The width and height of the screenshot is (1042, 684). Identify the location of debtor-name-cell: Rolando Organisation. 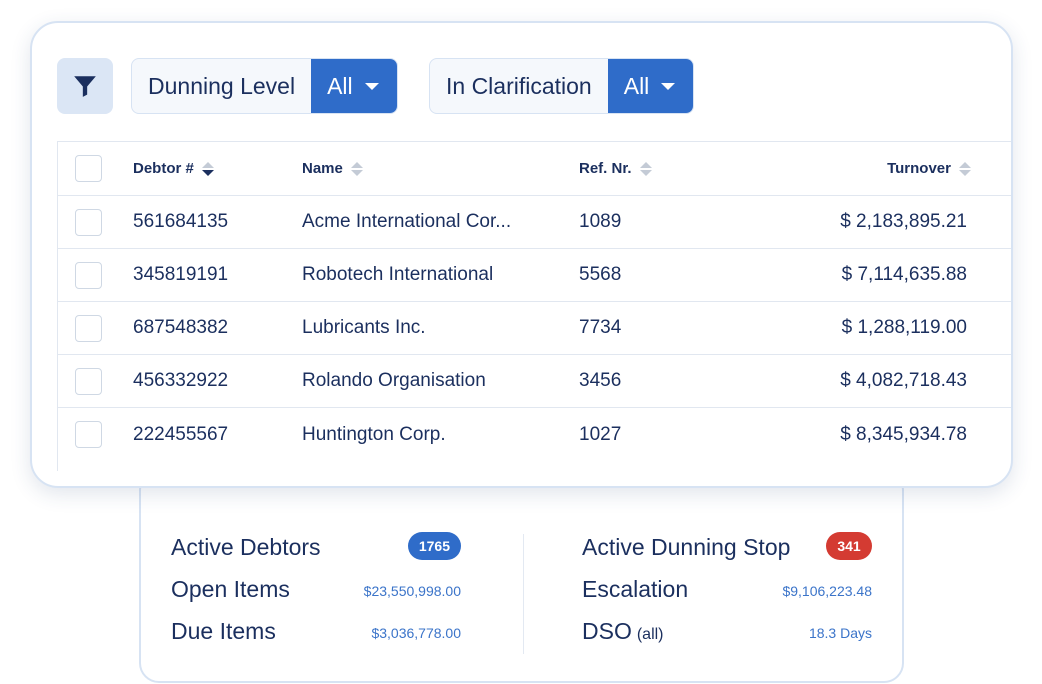
(394, 380).